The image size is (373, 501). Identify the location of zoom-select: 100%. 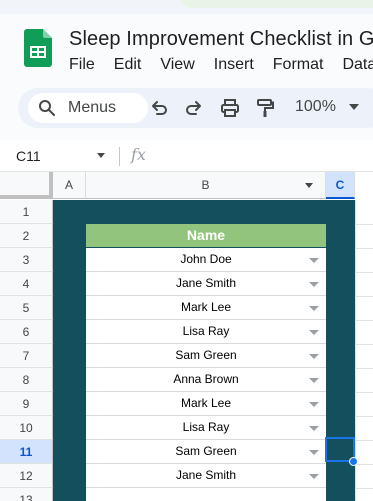
(315, 107).